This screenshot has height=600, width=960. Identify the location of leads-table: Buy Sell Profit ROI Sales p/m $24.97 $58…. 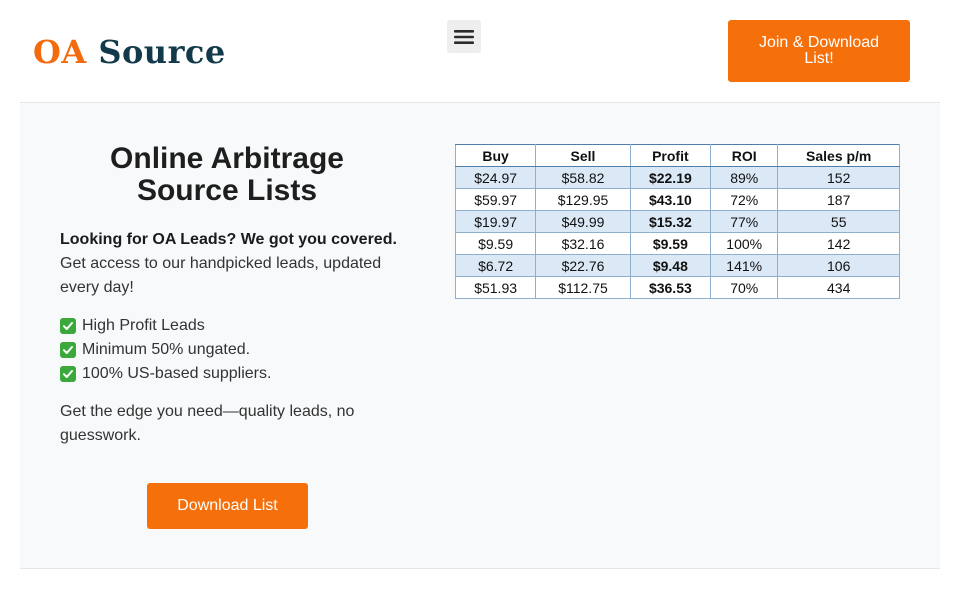
(677, 221).